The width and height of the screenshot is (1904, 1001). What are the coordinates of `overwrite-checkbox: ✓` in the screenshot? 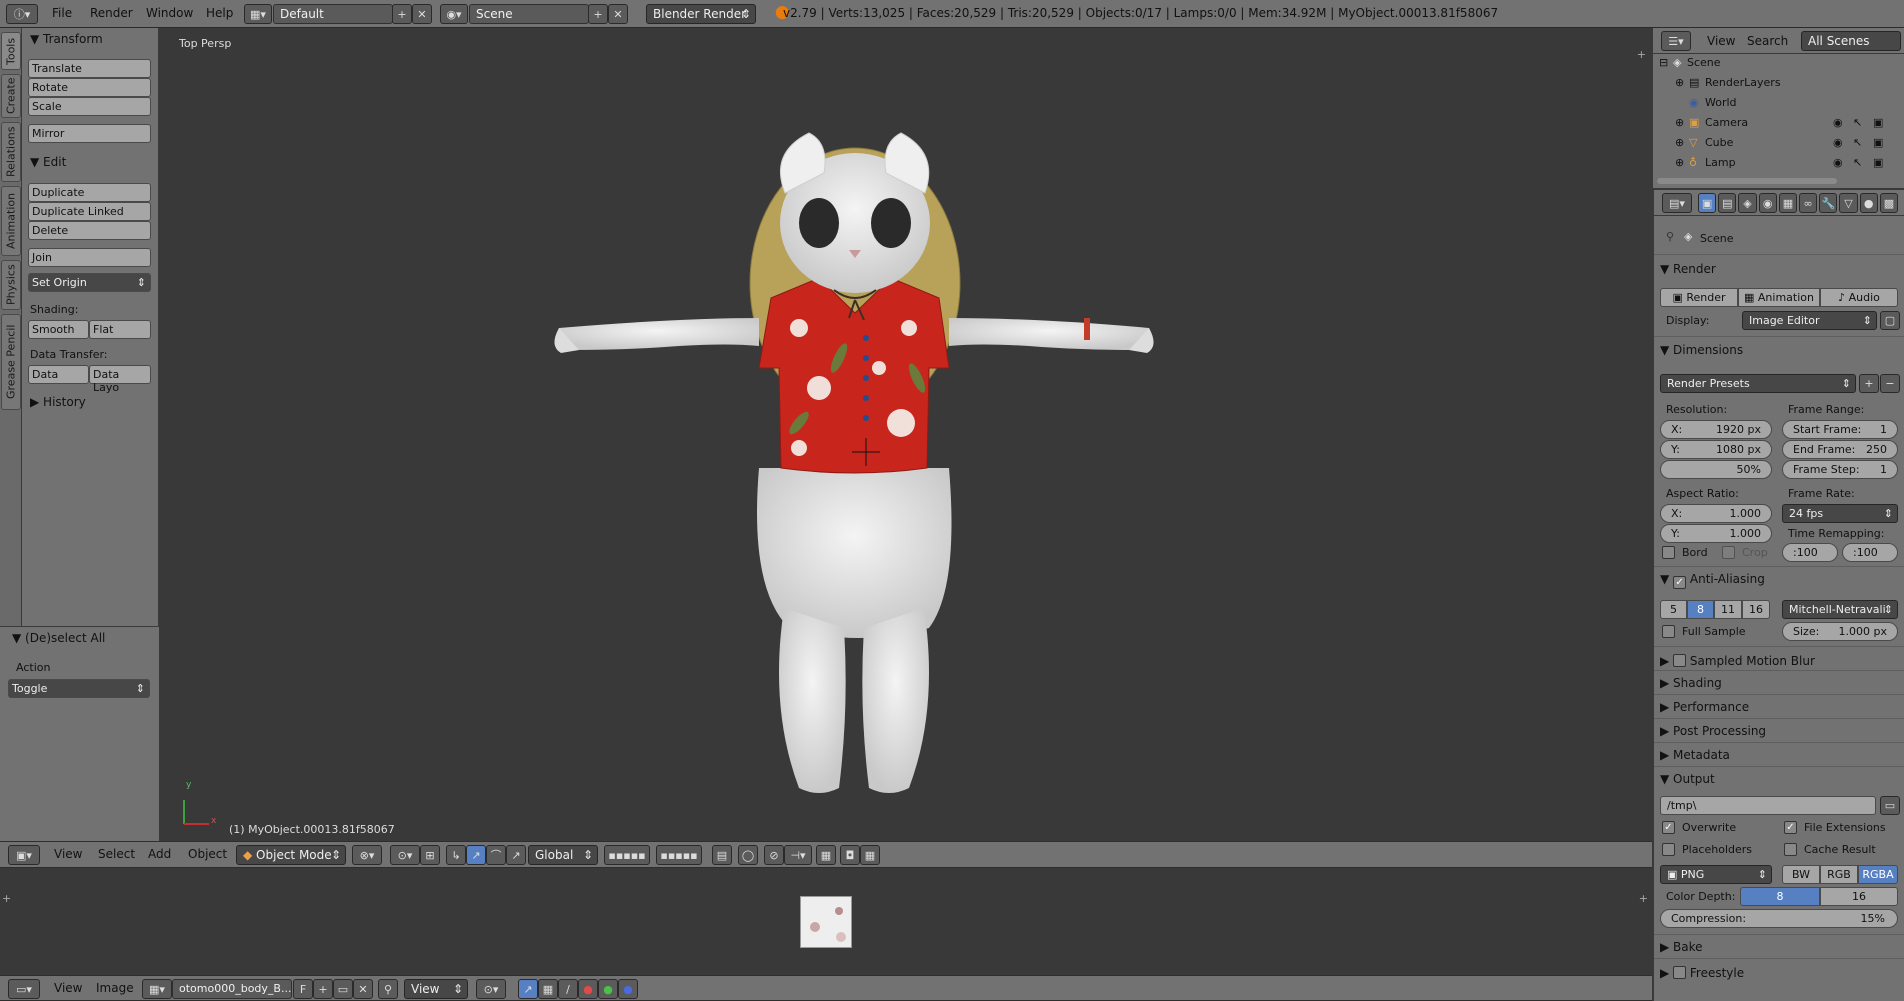 It's located at (1668, 827).